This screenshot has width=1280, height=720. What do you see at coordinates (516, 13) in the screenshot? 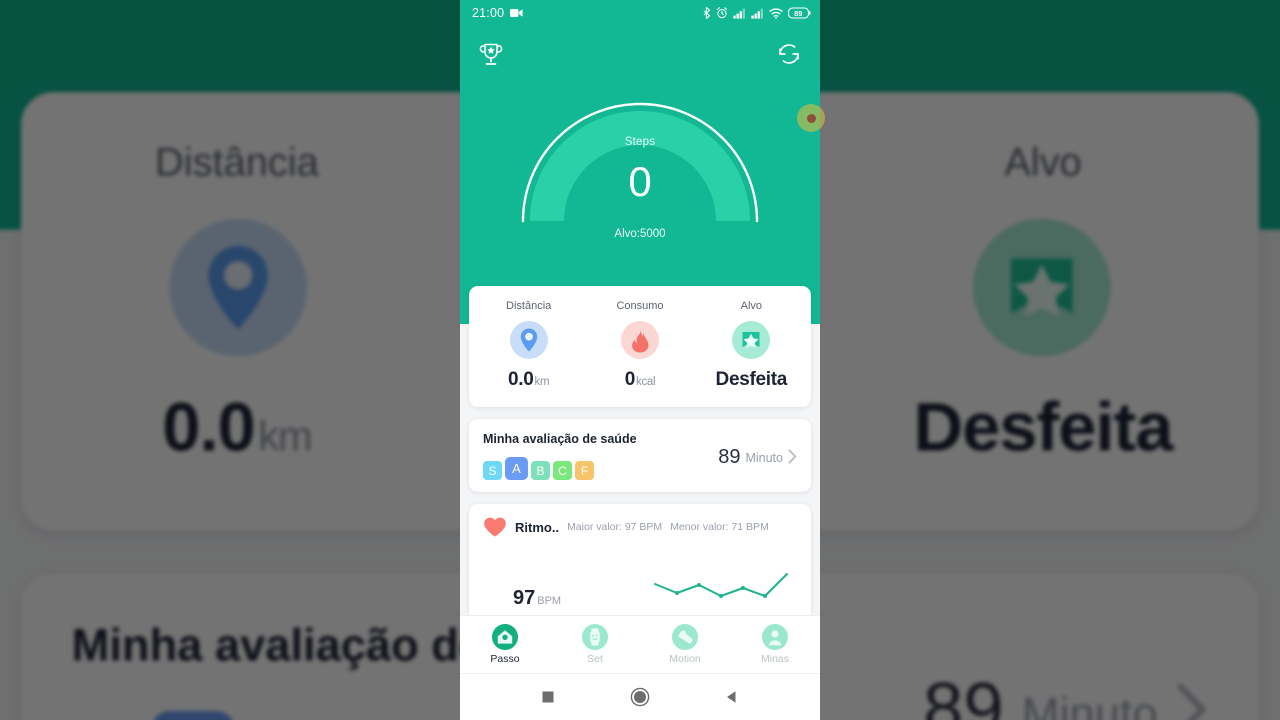
I see `video-record-icon` at bounding box center [516, 13].